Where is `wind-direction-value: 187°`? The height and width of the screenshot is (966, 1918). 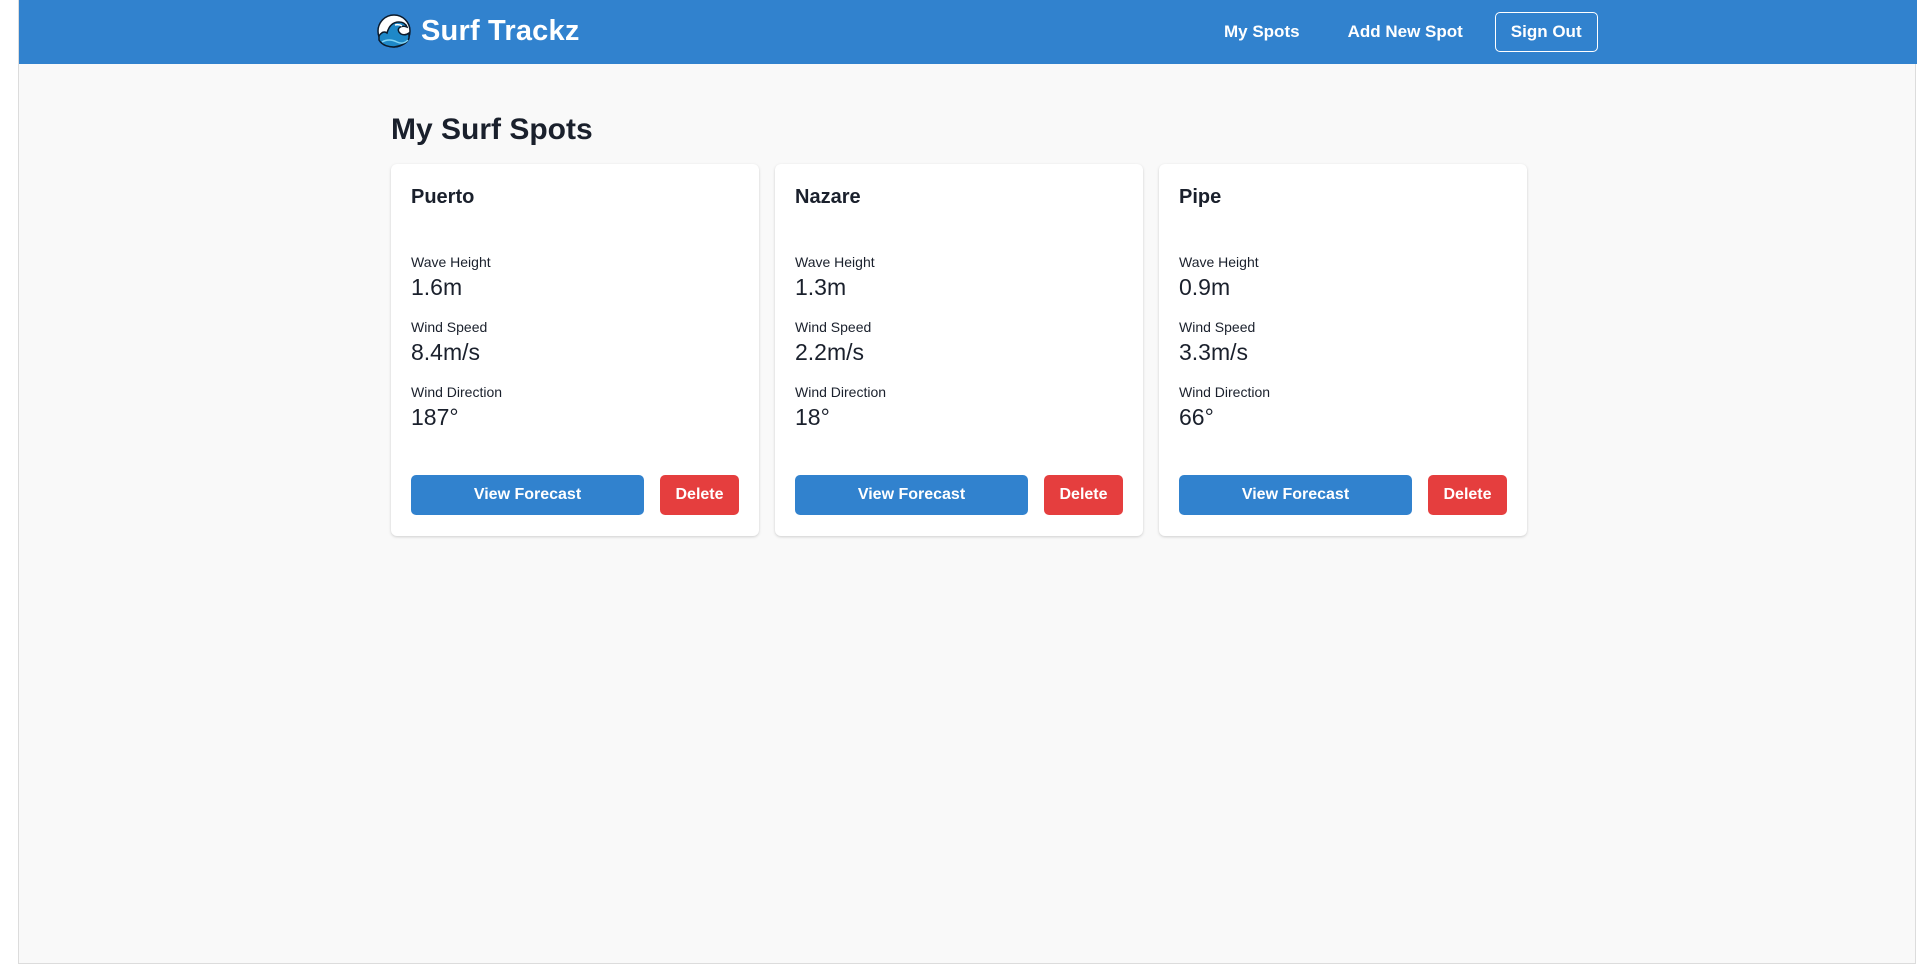 wind-direction-value: 187° is located at coordinates (435, 417).